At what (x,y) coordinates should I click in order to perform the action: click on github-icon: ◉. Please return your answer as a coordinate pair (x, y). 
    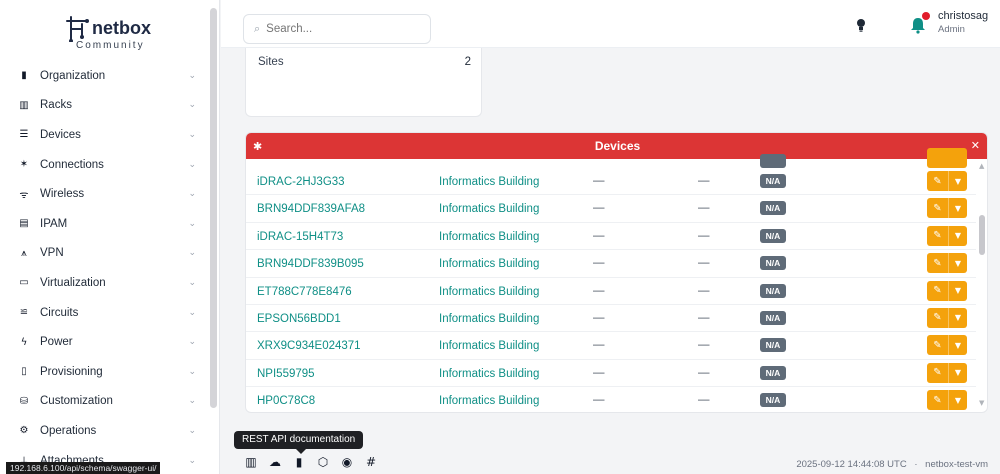
    Looking at the image, I should click on (347, 462).